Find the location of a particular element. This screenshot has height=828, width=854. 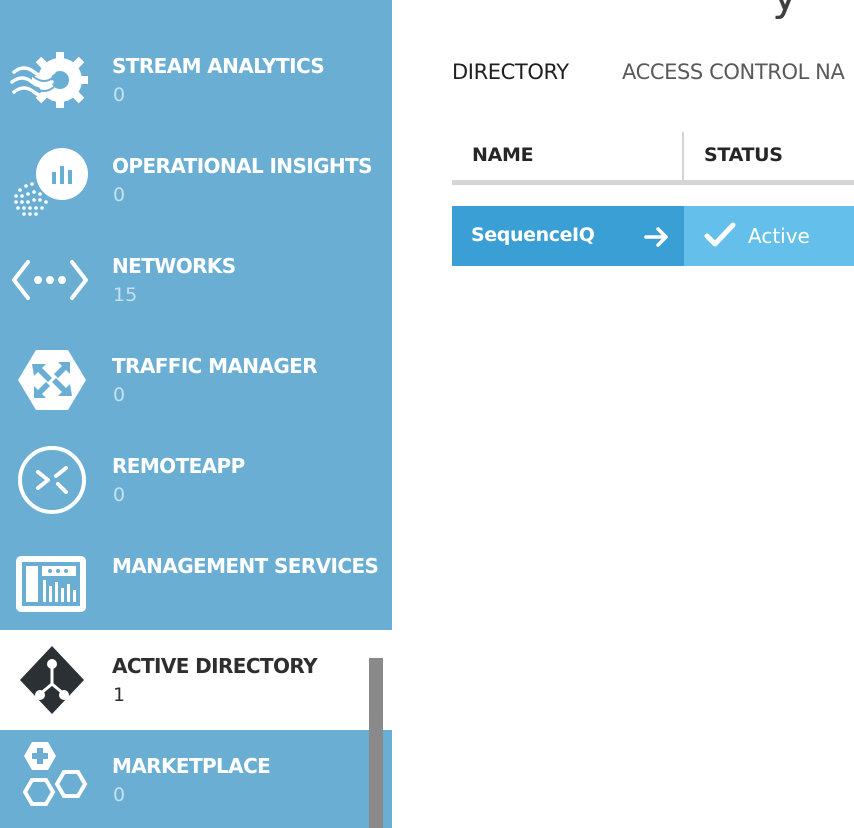

table-header-rule is located at coordinates (653, 182).